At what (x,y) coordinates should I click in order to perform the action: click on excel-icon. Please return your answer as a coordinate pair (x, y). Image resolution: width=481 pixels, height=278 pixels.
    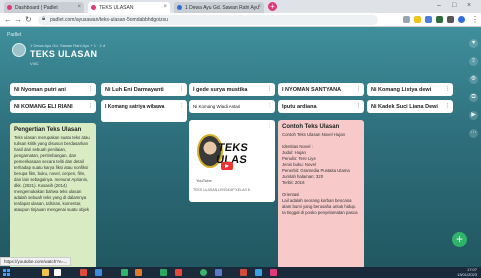
    Looking at the image, I should click on (124, 272).